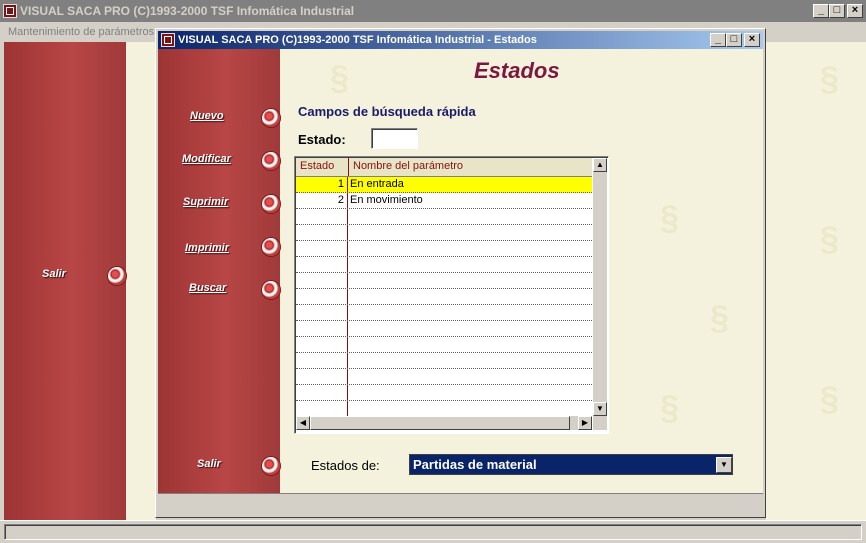  Describe the element at coordinates (387, 111) in the screenshot. I see `quick-search-title: Campos de búsqueda rápida` at that location.